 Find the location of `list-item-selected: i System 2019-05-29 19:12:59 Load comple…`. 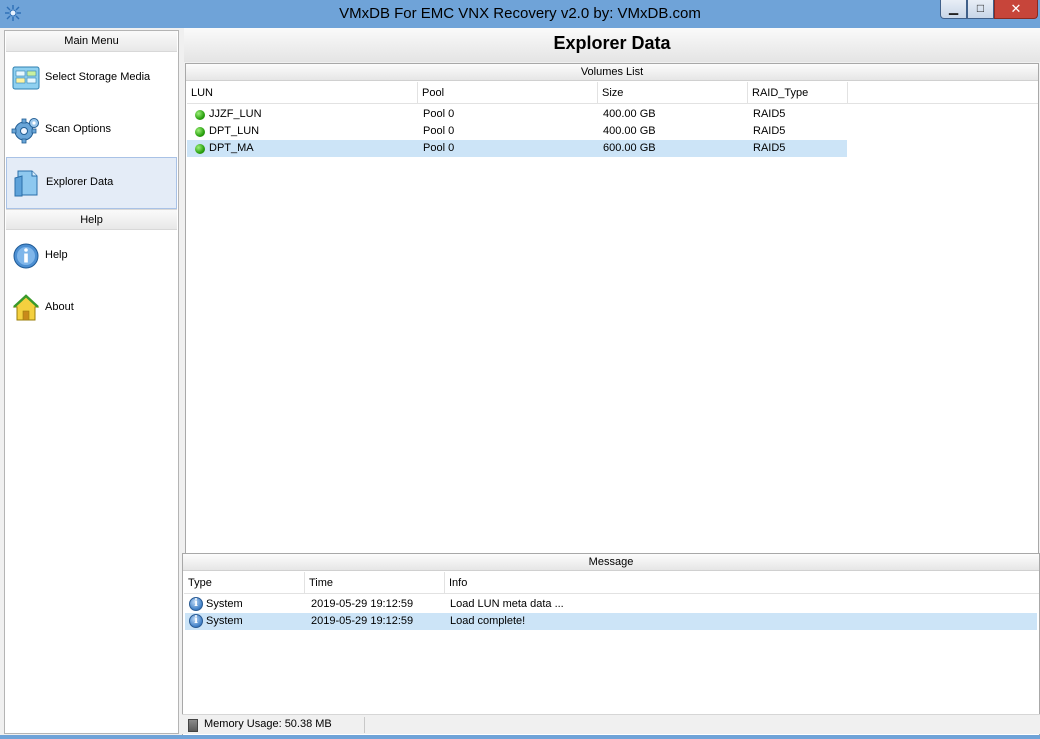

list-item-selected: i System 2019-05-29 19:12:59 Load comple… is located at coordinates (611, 621).